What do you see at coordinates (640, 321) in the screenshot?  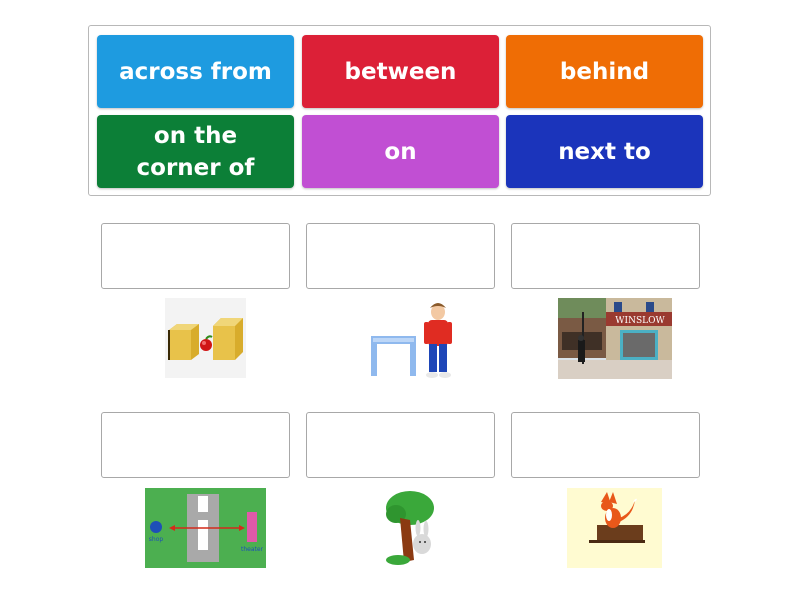 I see `winslow-sign-text: WINSLOW` at bounding box center [640, 321].